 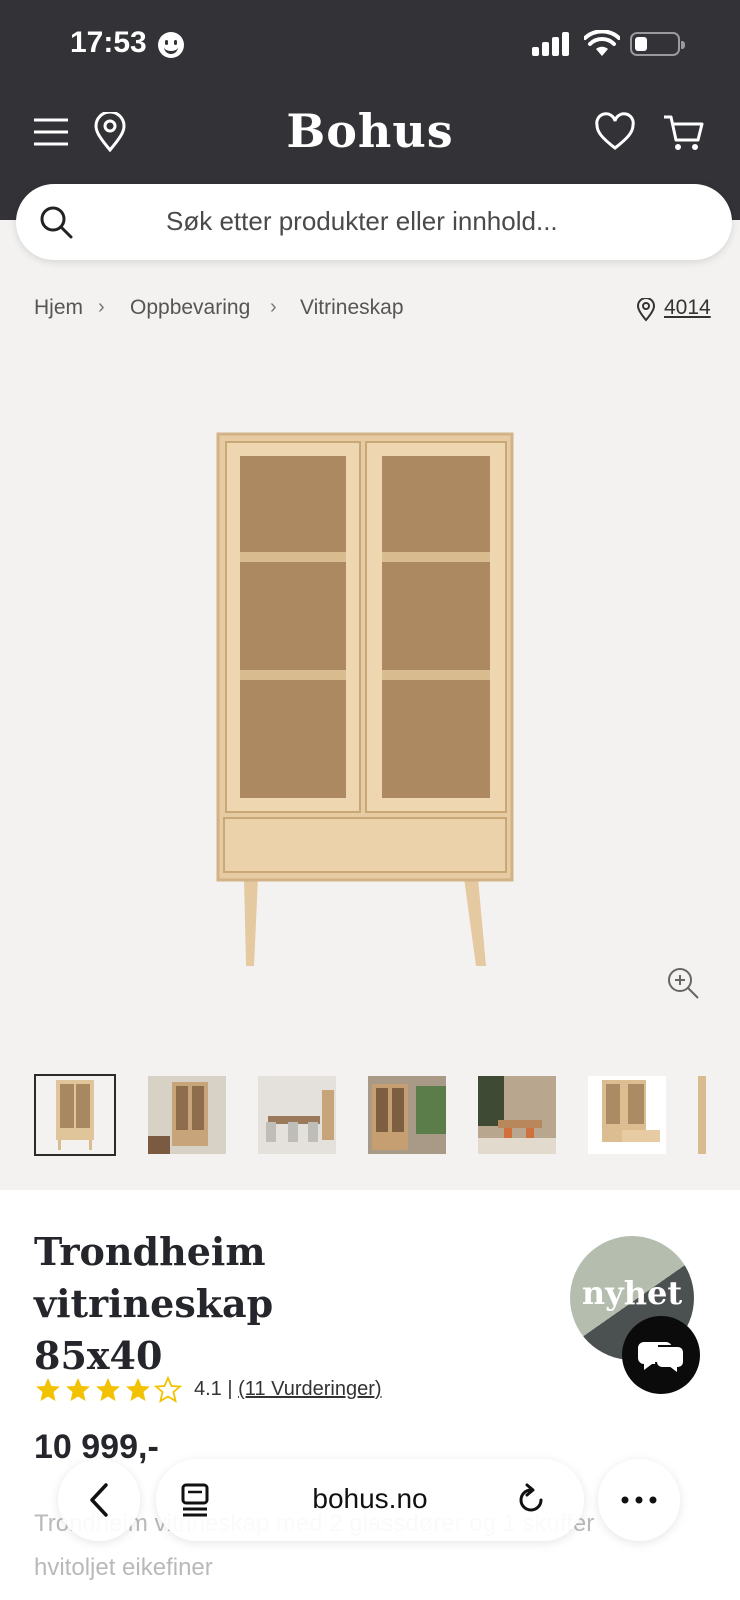 I want to click on rating-count-link: (11 Vurderinger), so click(x=309, y=1389).